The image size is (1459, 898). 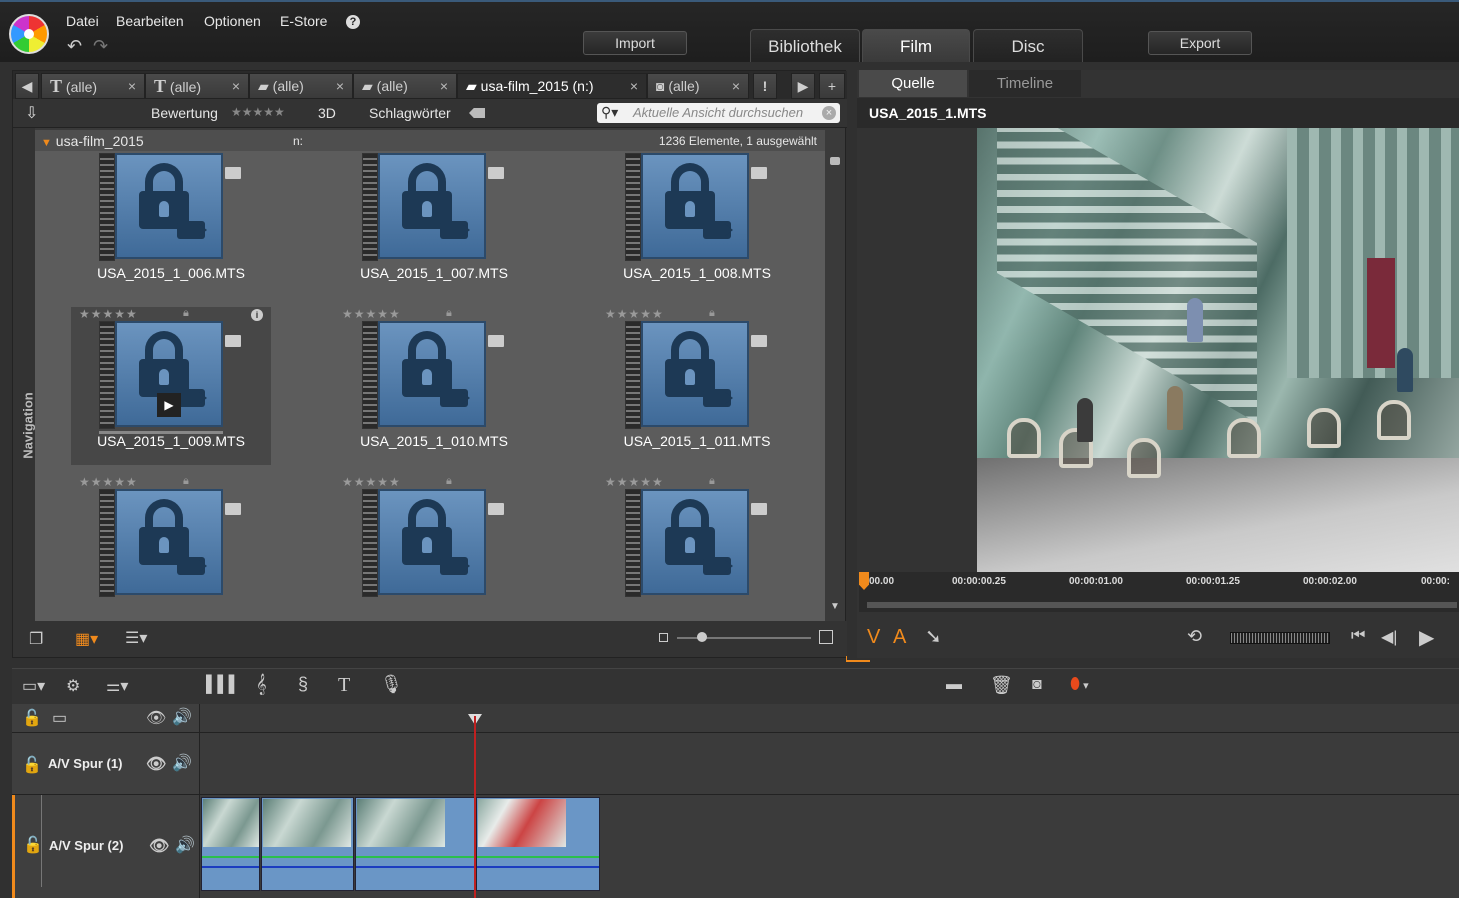 What do you see at coordinates (873, 637) in the screenshot?
I see `video-toggle: V` at bounding box center [873, 637].